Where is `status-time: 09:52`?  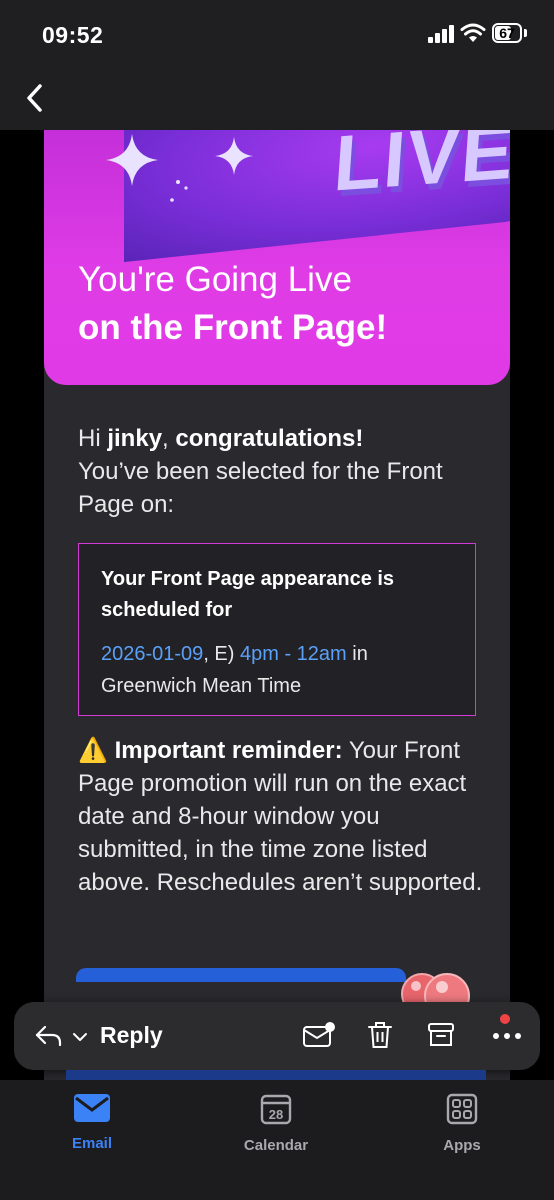 status-time: 09:52 is located at coordinates (73, 35).